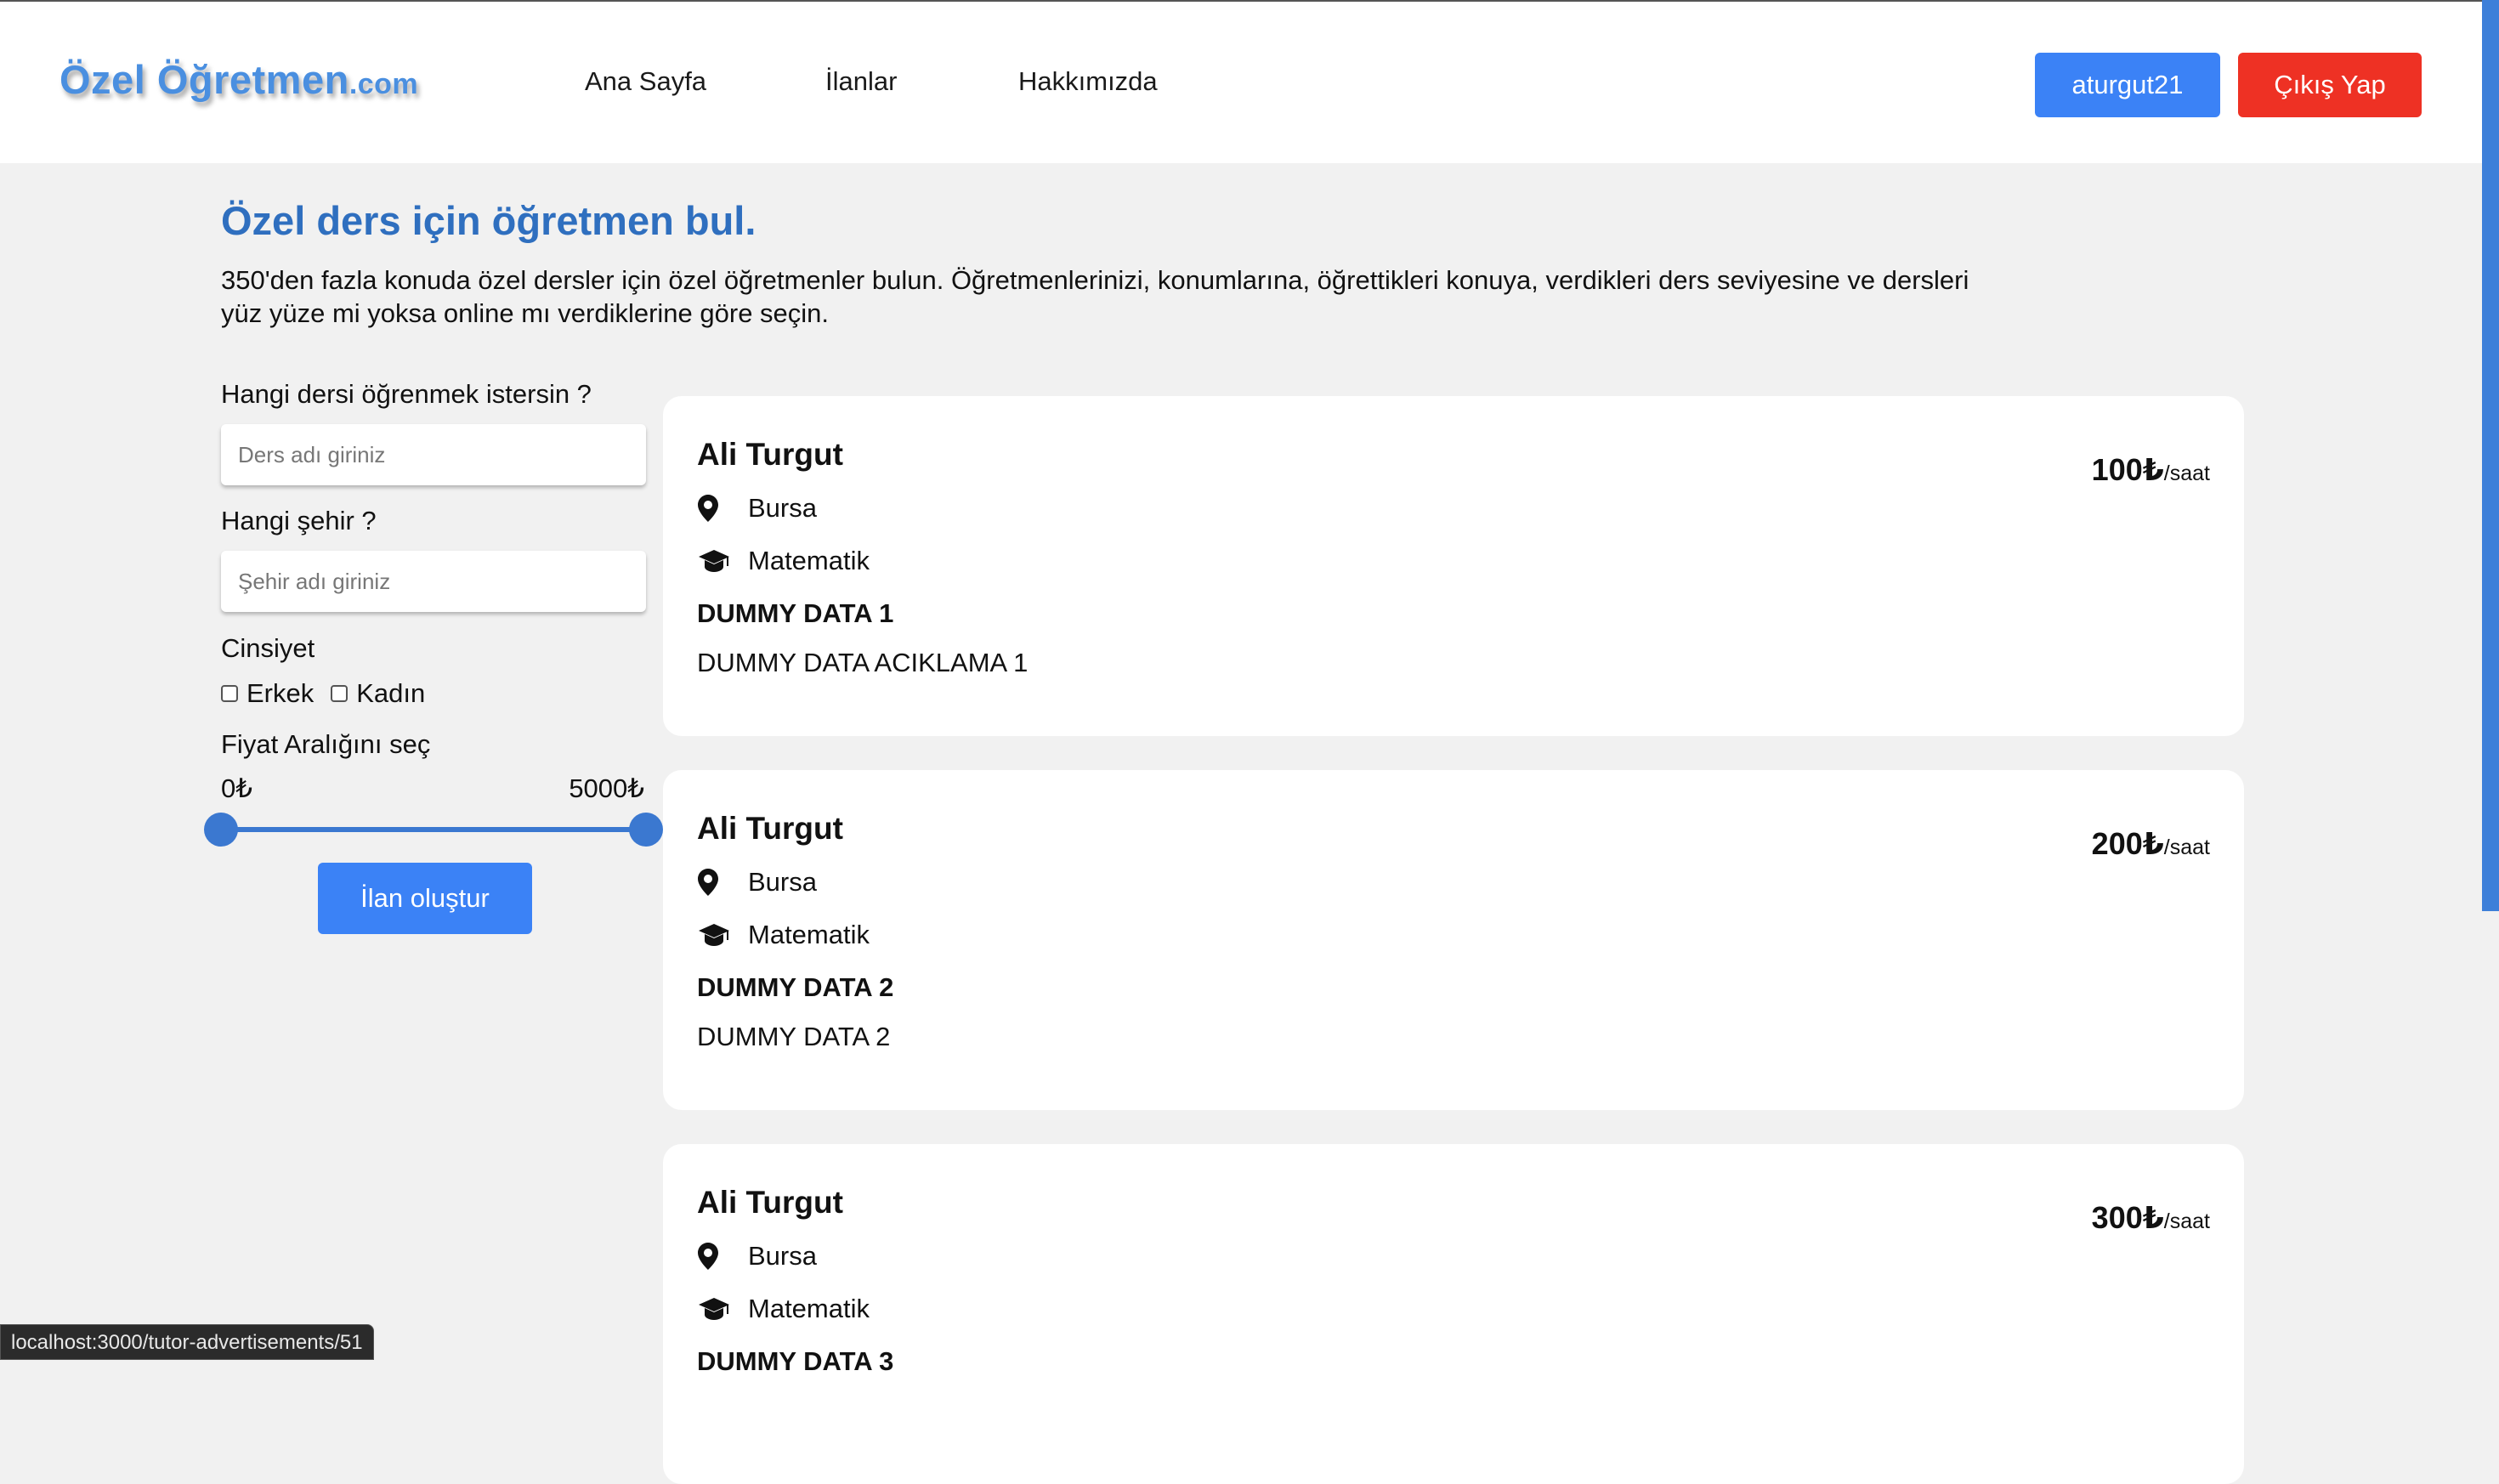 The image size is (2499, 1484). I want to click on user-profile-button: aturgut21, so click(2127, 85).